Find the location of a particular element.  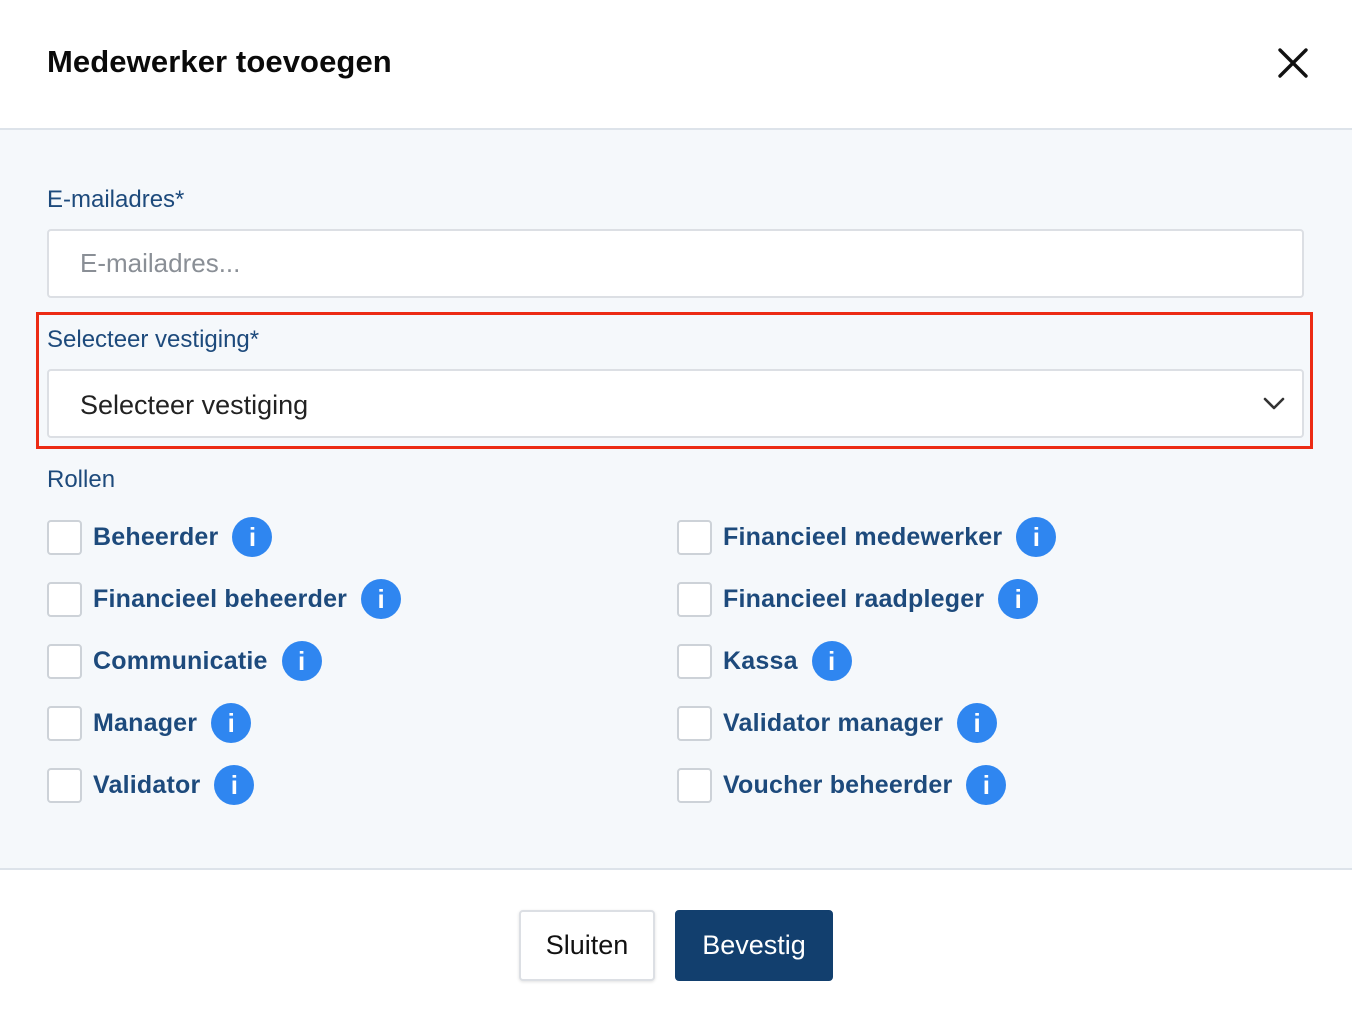

role-item: Manager i is located at coordinates (149, 723).